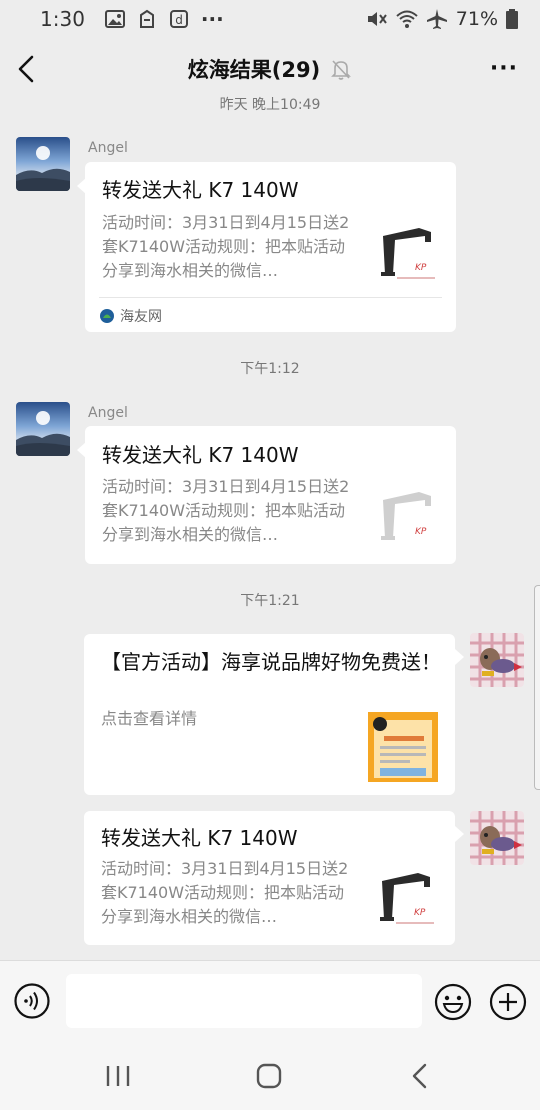 The height and width of the screenshot is (1110, 540). Describe the element at coordinates (270, 369) in the screenshot. I see `timestamp: 下午1:12` at that location.